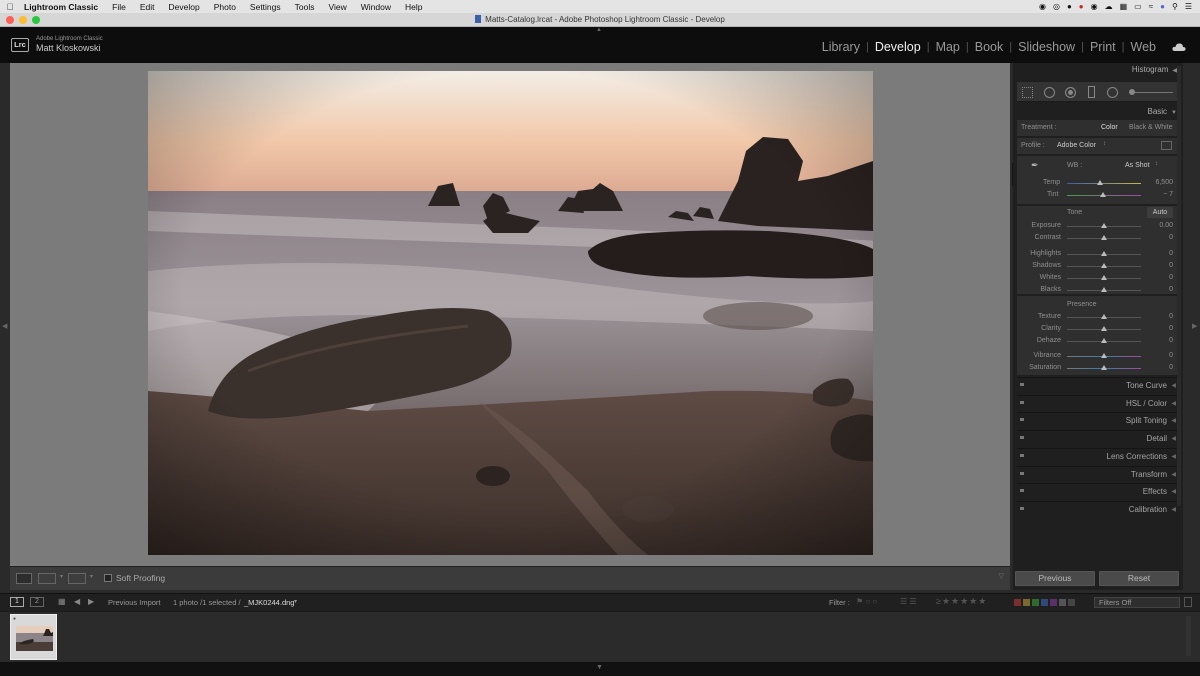  Describe the element at coordinates (1160, 212) in the screenshot. I see `auto-tone-button: Auto` at that location.